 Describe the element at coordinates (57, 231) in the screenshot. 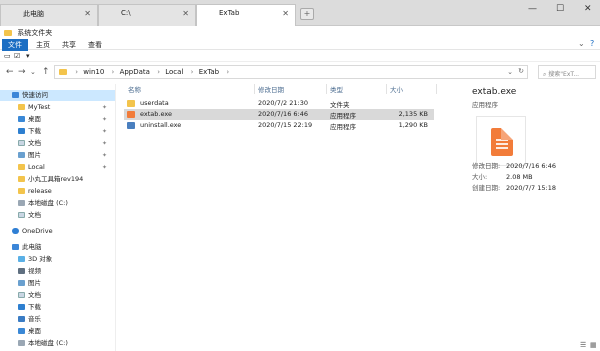

I see `nav-onedrive: OneDrive` at that location.